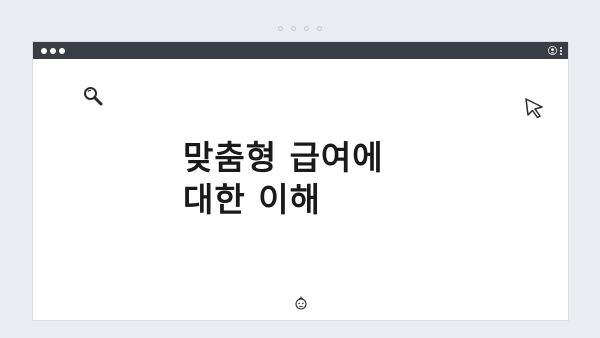 The image size is (600, 338). I want to click on pager-dots, so click(300, 28).